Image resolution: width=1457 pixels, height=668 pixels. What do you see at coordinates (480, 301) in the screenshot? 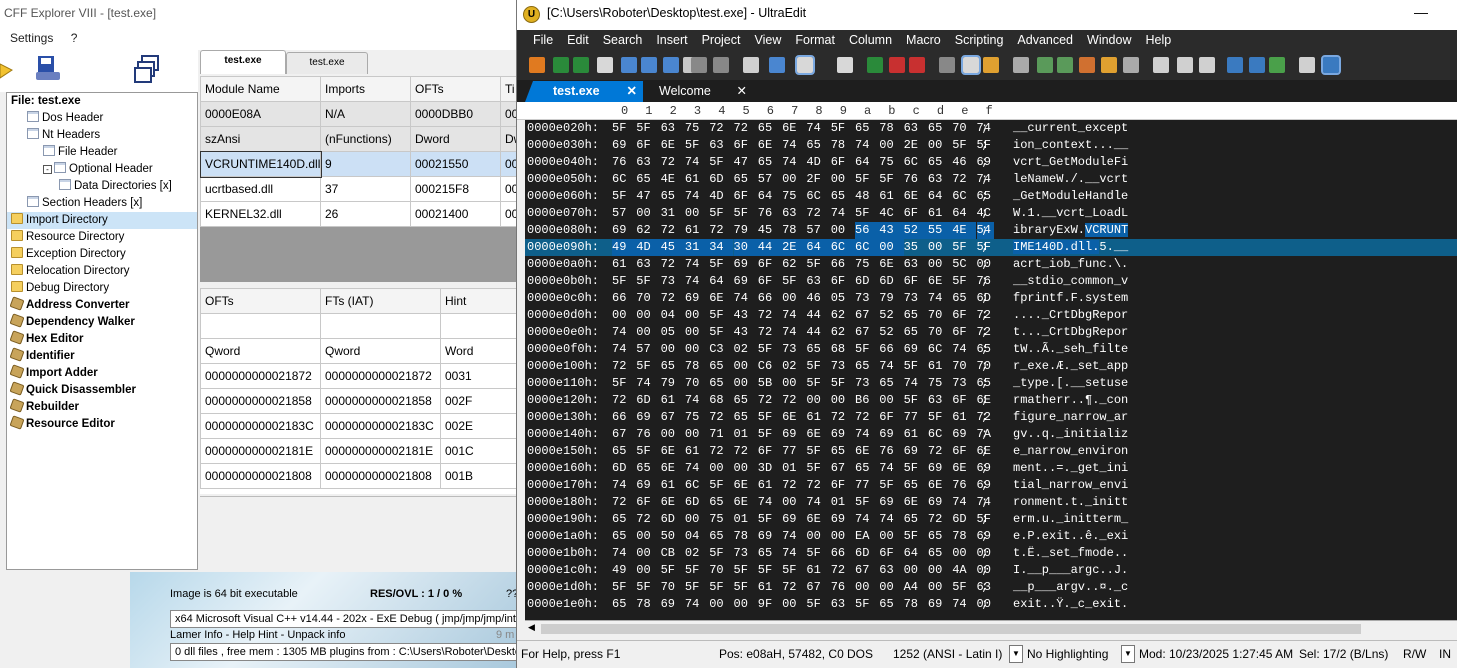
I see `col-hint: Hint` at bounding box center [480, 301].